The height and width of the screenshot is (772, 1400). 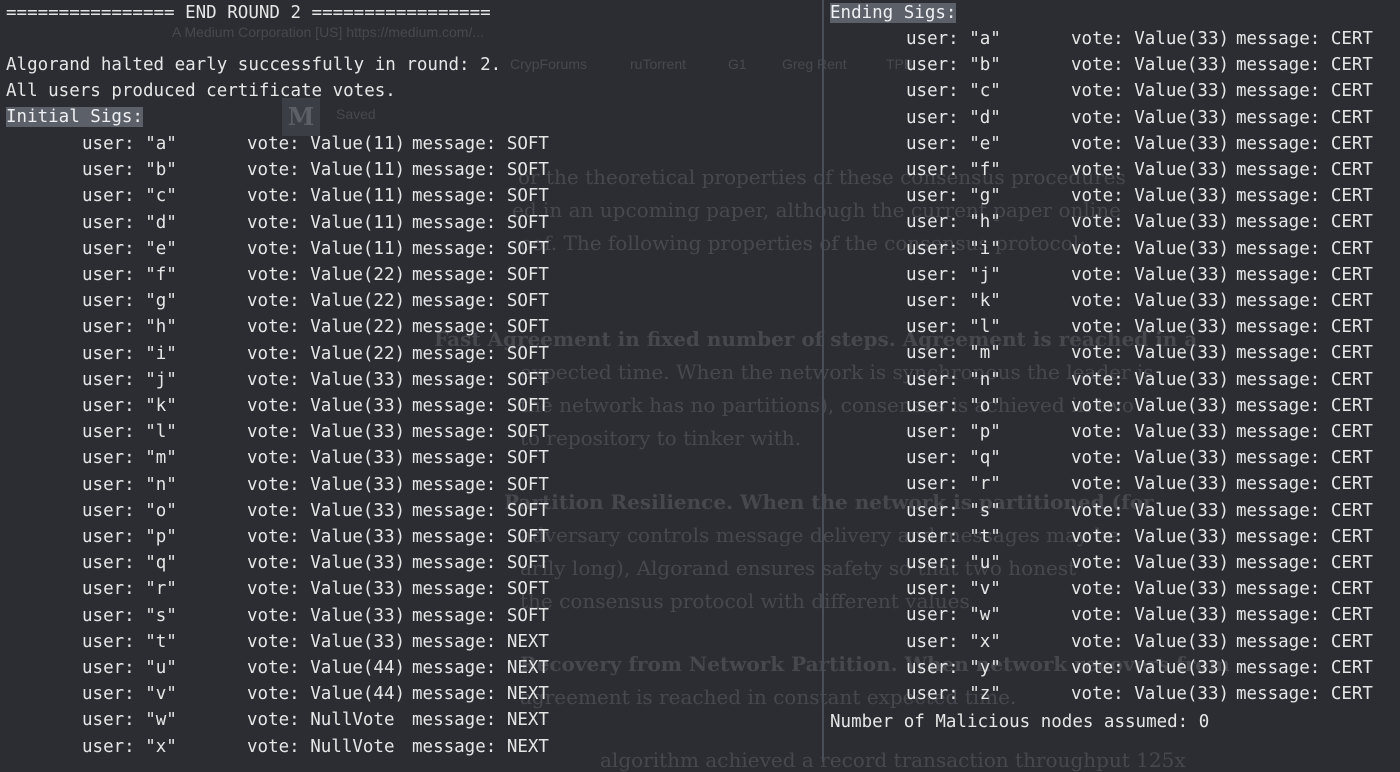 What do you see at coordinates (411, 511) in the screenshot?
I see `sig-row: user: "o" vote: Value(33) message: SOFT` at bounding box center [411, 511].